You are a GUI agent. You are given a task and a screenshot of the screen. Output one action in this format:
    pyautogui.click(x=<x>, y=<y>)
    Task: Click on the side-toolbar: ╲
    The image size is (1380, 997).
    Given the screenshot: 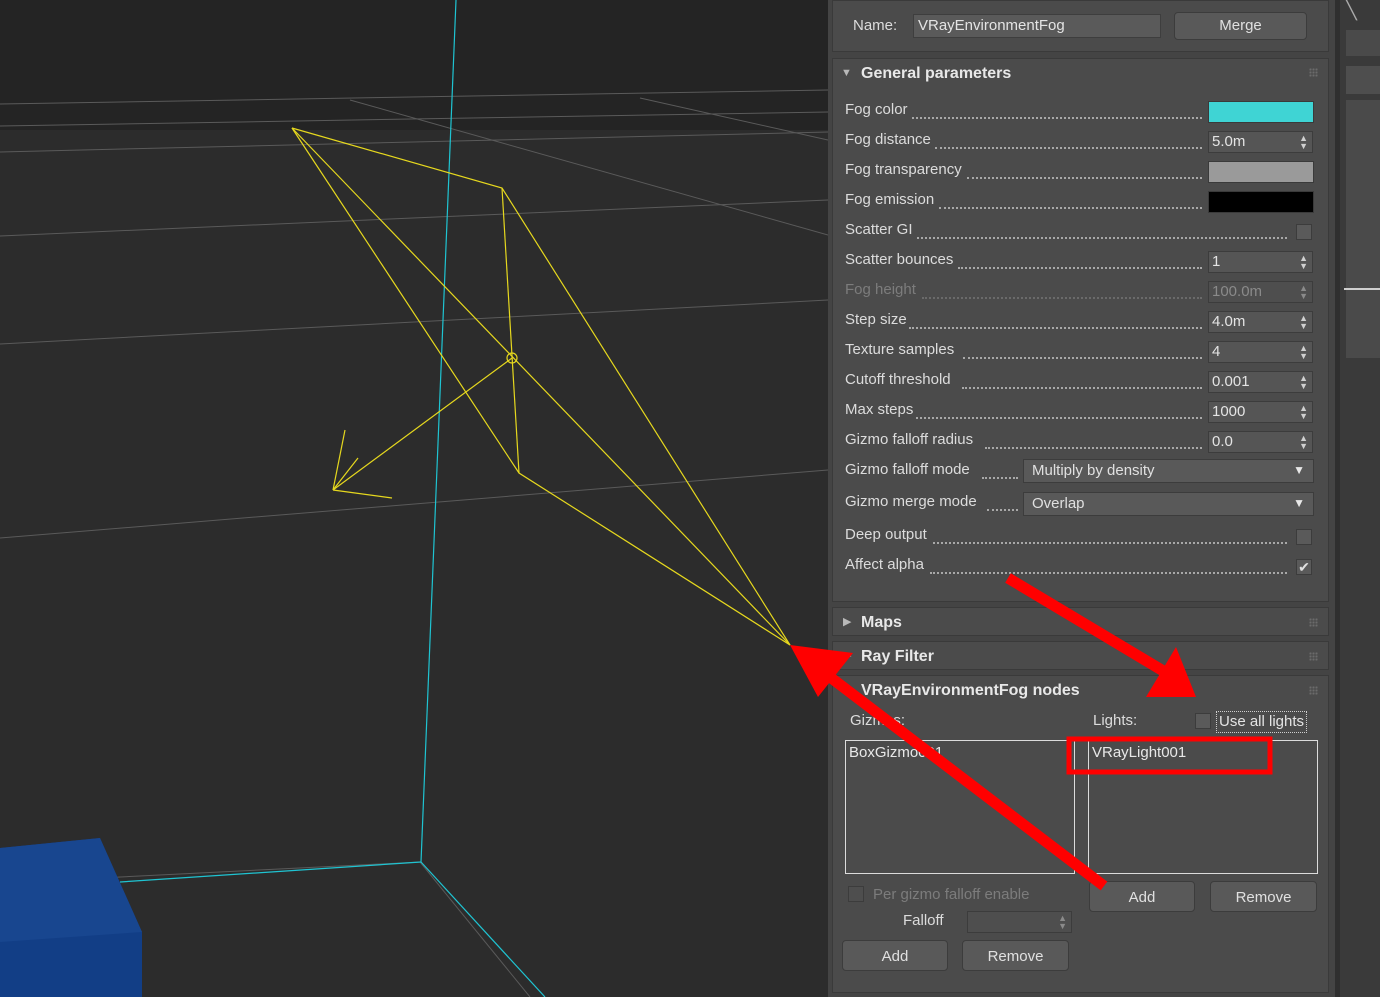 What is the action you would take?
    pyautogui.click(x=1360, y=498)
    